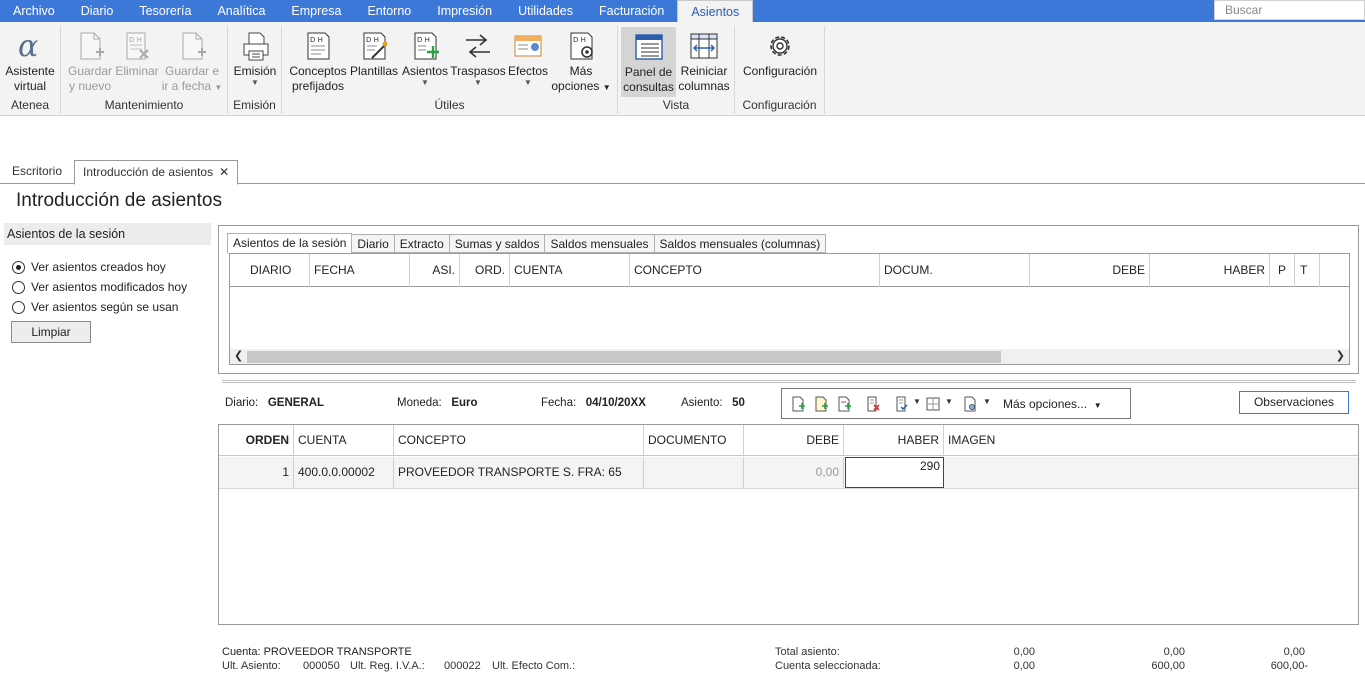  I want to click on col-asi: ASI., so click(435, 270).